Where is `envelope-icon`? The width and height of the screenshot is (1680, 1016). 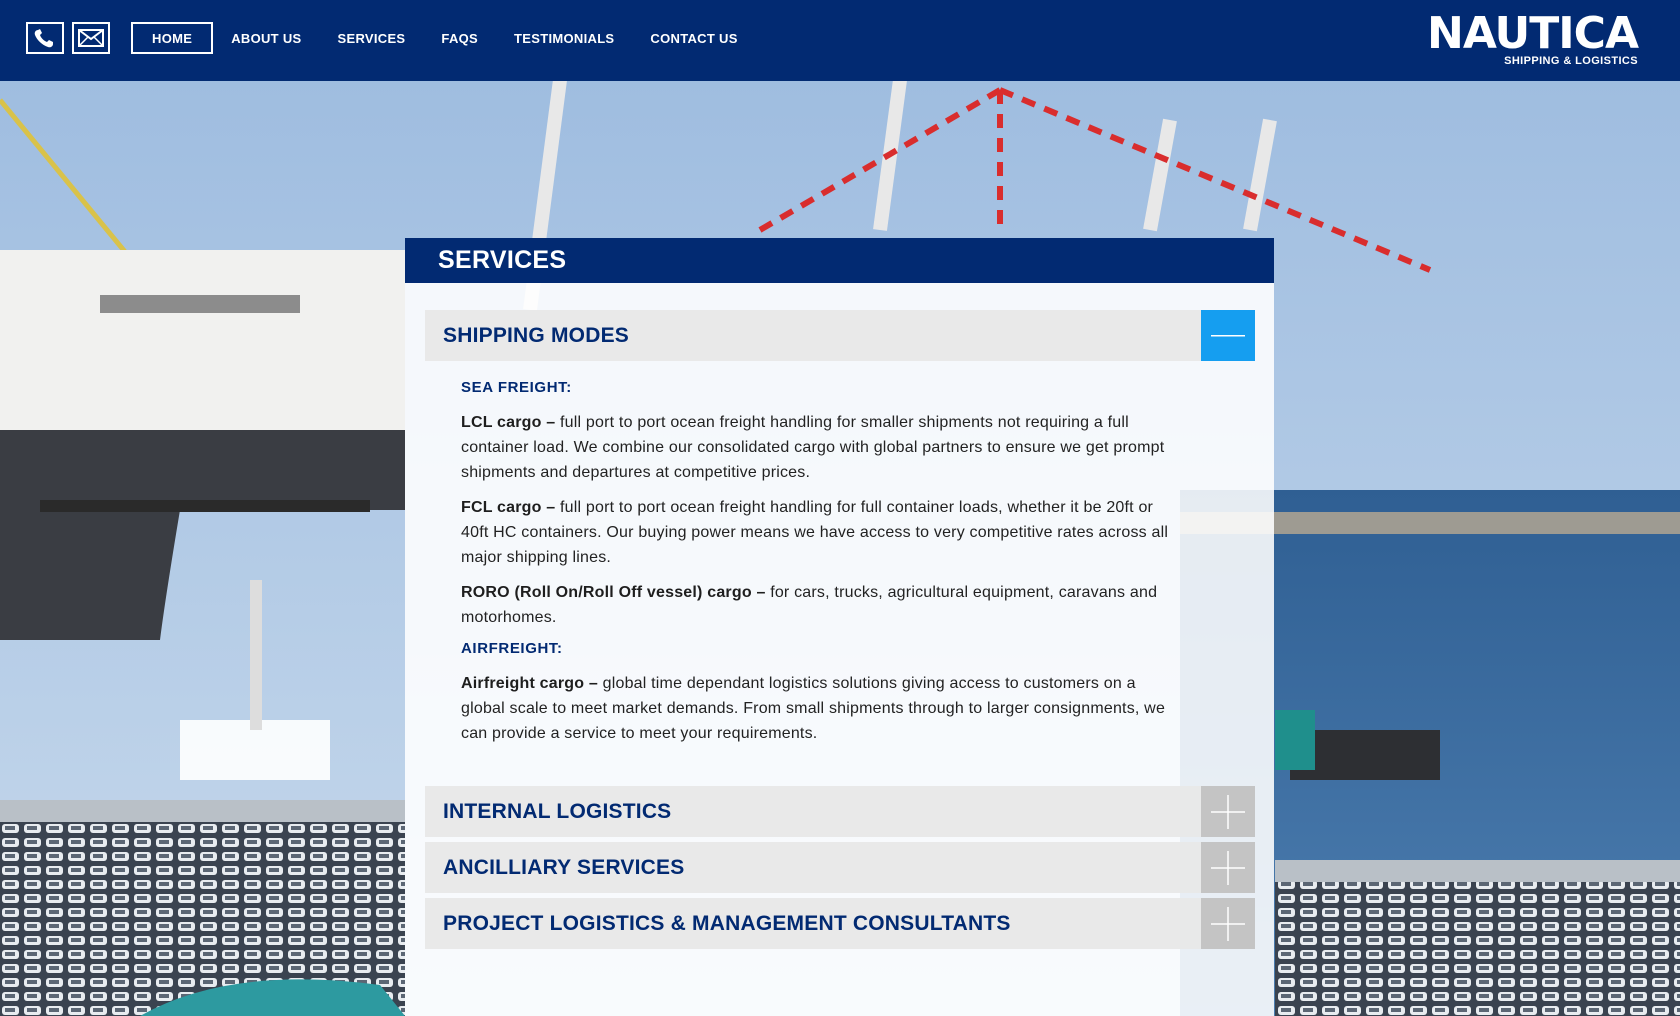 envelope-icon is located at coordinates (91, 38).